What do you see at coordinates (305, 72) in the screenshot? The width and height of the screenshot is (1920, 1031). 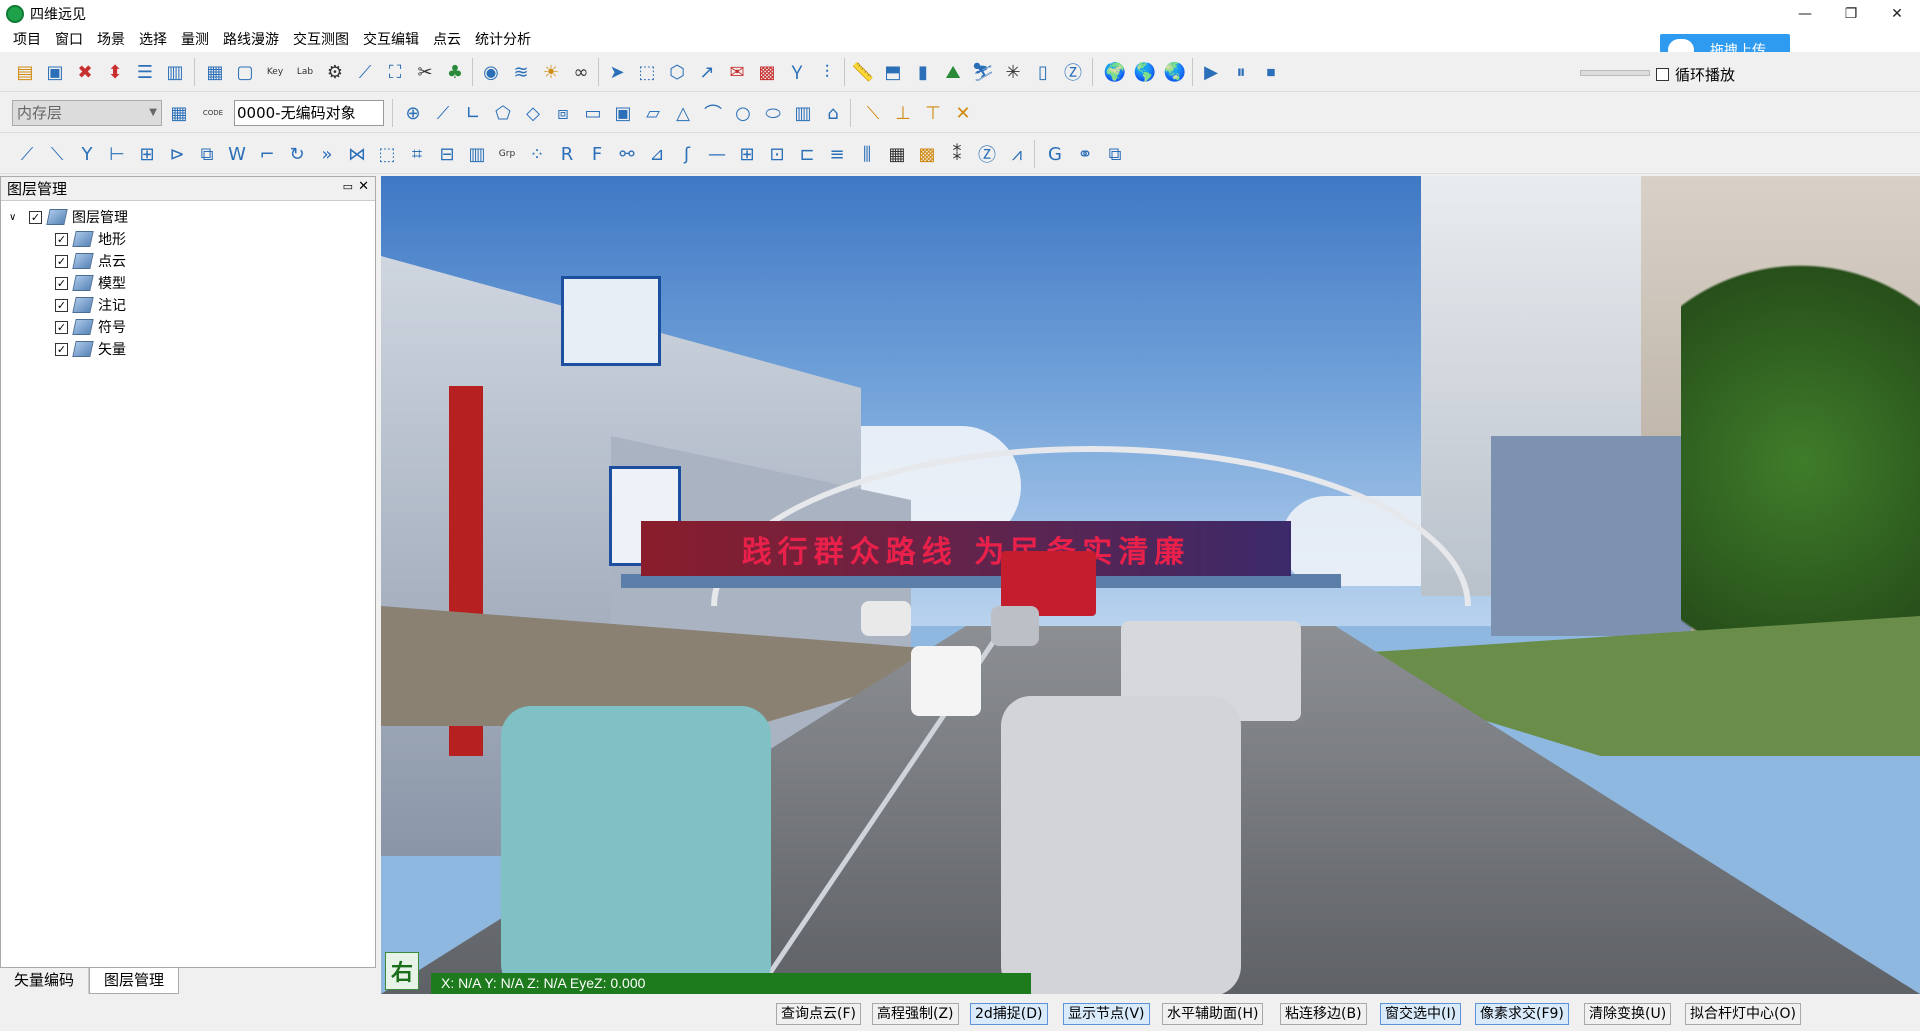 I see `lab-value-icon: Lab` at bounding box center [305, 72].